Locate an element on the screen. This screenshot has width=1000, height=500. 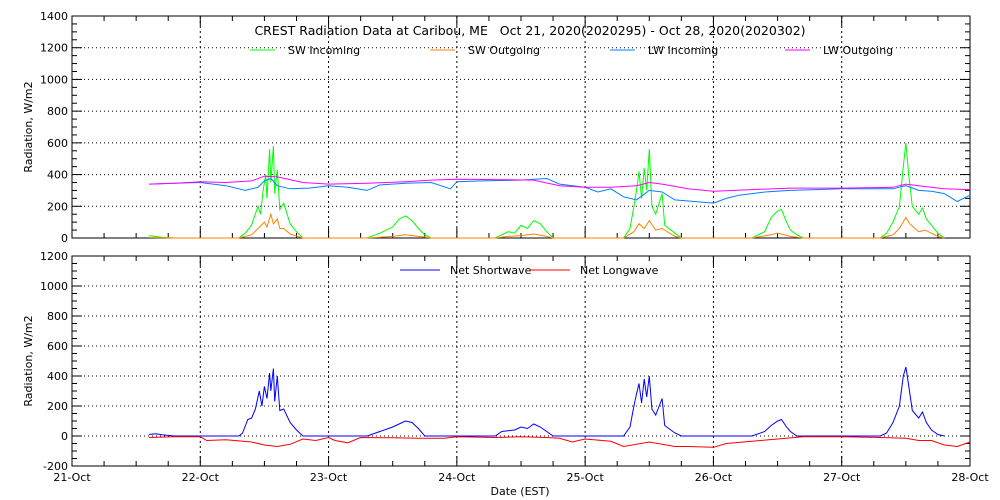
x-axis-label: Date (EST) is located at coordinates (519, 491).